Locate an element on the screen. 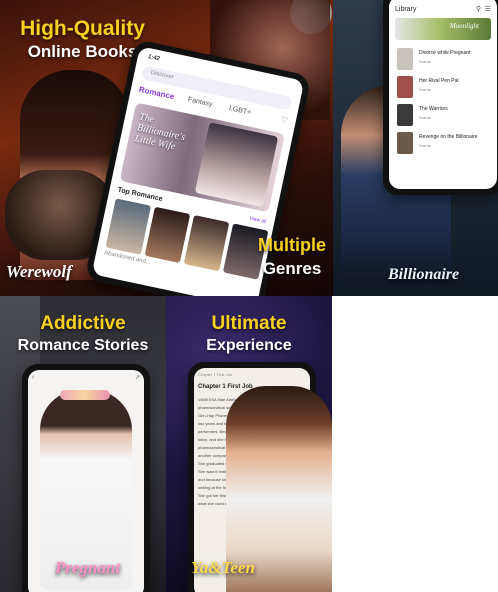 This screenshot has height=592, width=498. book-title: Revenge on the Billionaire is located at coordinates (448, 137).